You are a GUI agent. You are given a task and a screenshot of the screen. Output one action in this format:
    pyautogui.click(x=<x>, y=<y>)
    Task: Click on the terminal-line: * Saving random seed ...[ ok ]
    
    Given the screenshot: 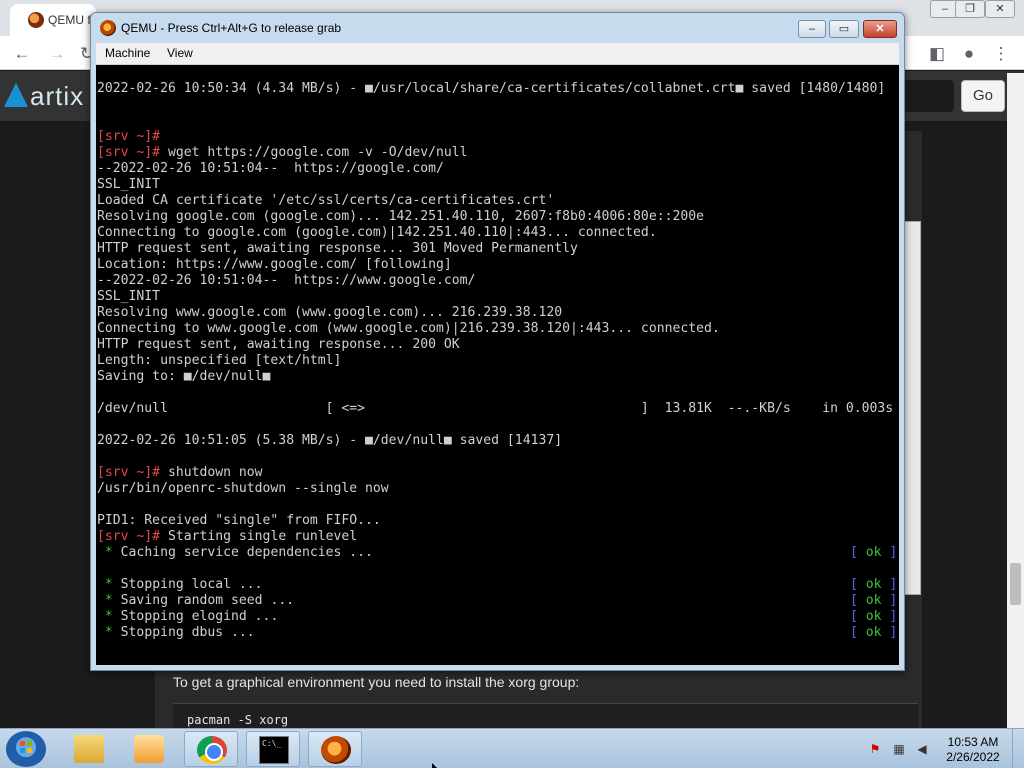 What is the action you would take?
    pyautogui.click(x=497, y=600)
    